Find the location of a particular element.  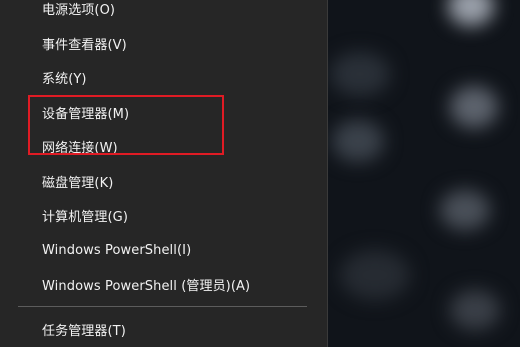

menu-item-windows-powershell-admin: Windows PowerShell (管理员)(A) is located at coordinates (163, 284).